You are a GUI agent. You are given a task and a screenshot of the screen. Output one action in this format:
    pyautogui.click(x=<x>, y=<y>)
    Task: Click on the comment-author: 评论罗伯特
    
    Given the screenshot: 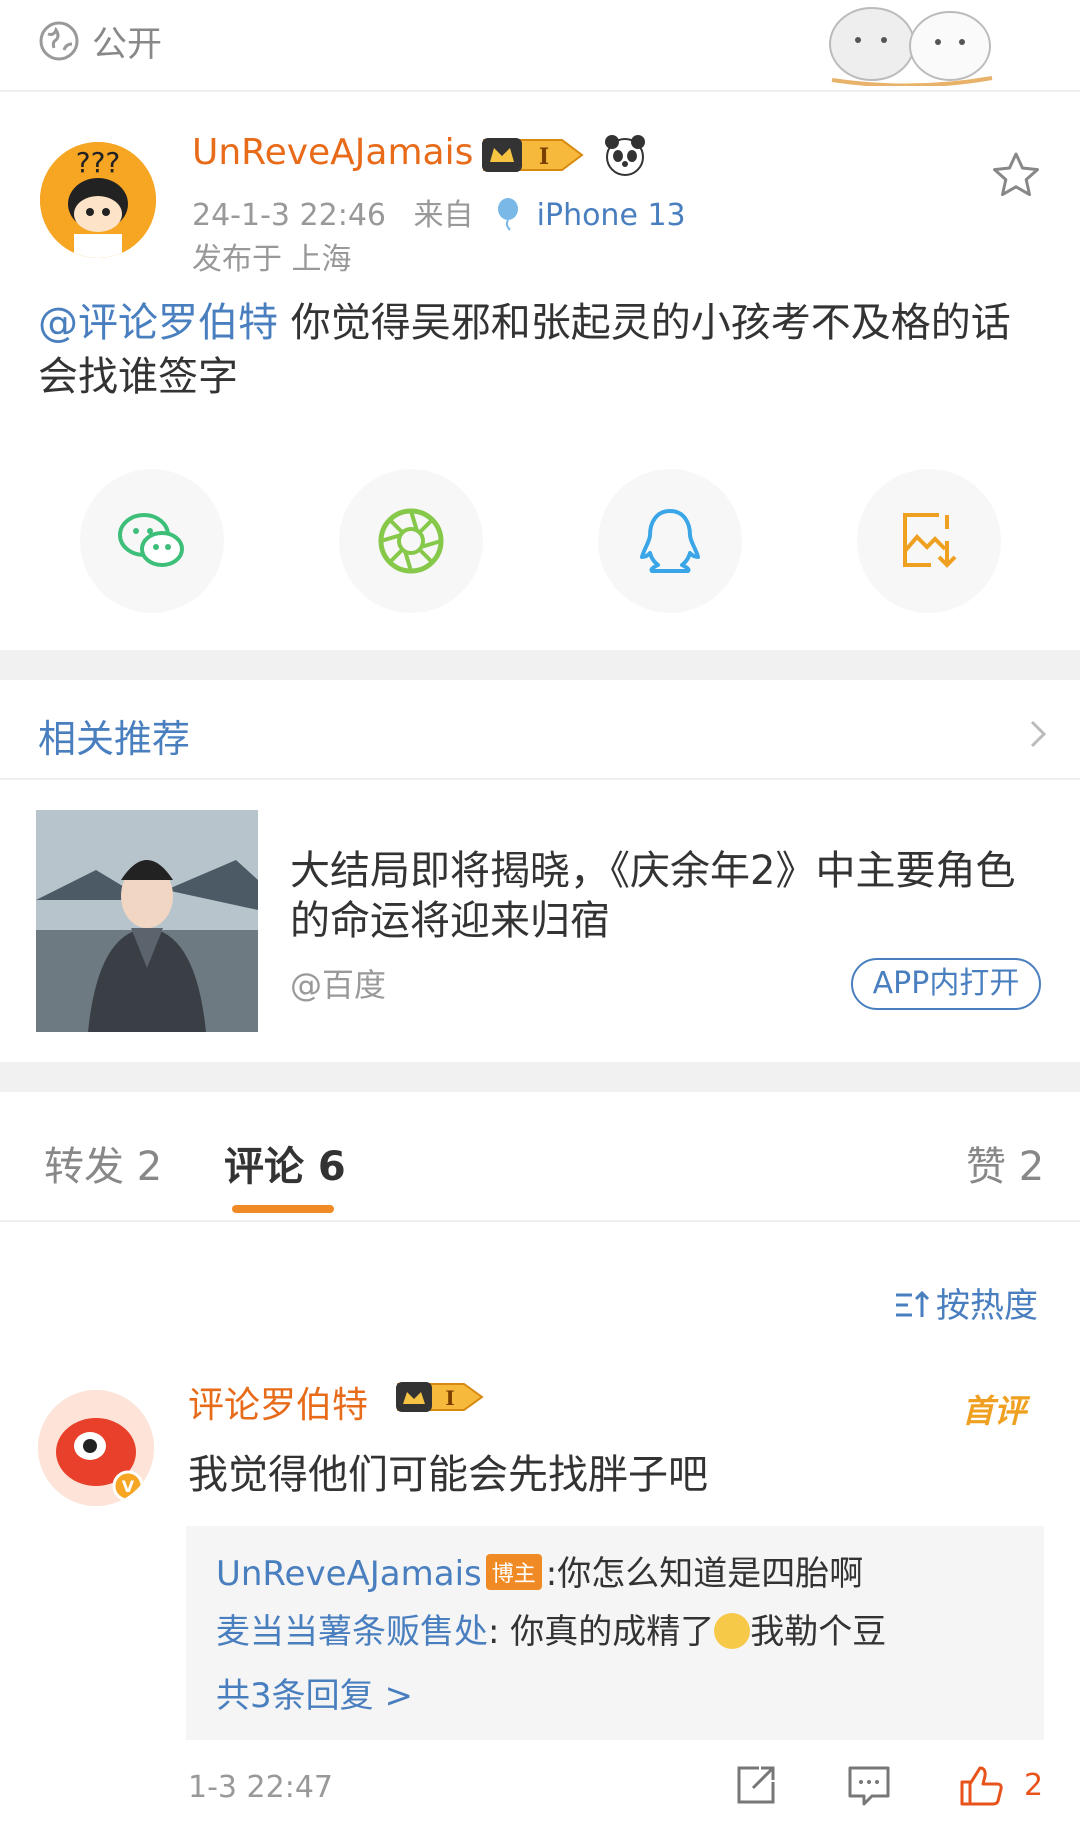 What is the action you would take?
    pyautogui.click(x=278, y=1402)
    